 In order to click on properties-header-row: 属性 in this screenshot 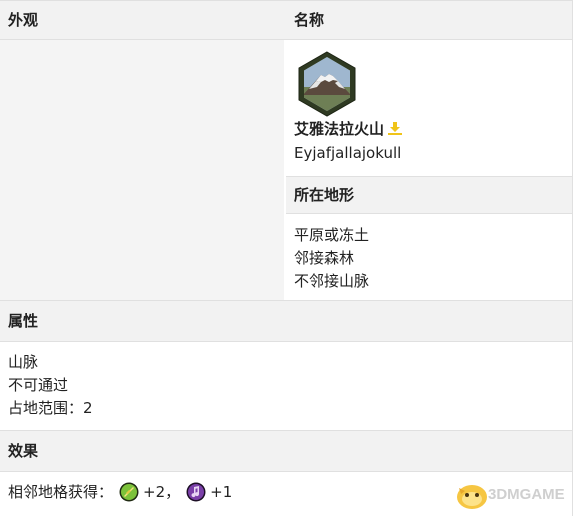, I will do `click(286, 321)`.